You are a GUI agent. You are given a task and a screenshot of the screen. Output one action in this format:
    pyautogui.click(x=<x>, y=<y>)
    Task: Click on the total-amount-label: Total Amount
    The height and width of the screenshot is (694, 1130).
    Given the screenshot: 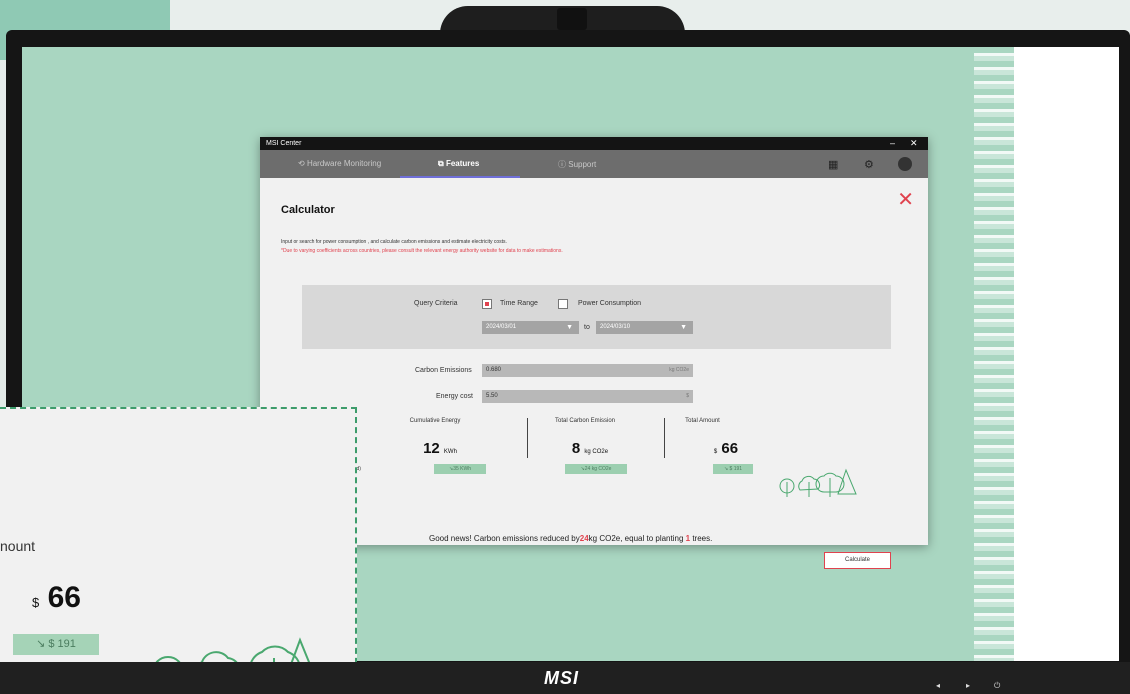 What is the action you would take?
    pyautogui.click(x=702, y=421)
    